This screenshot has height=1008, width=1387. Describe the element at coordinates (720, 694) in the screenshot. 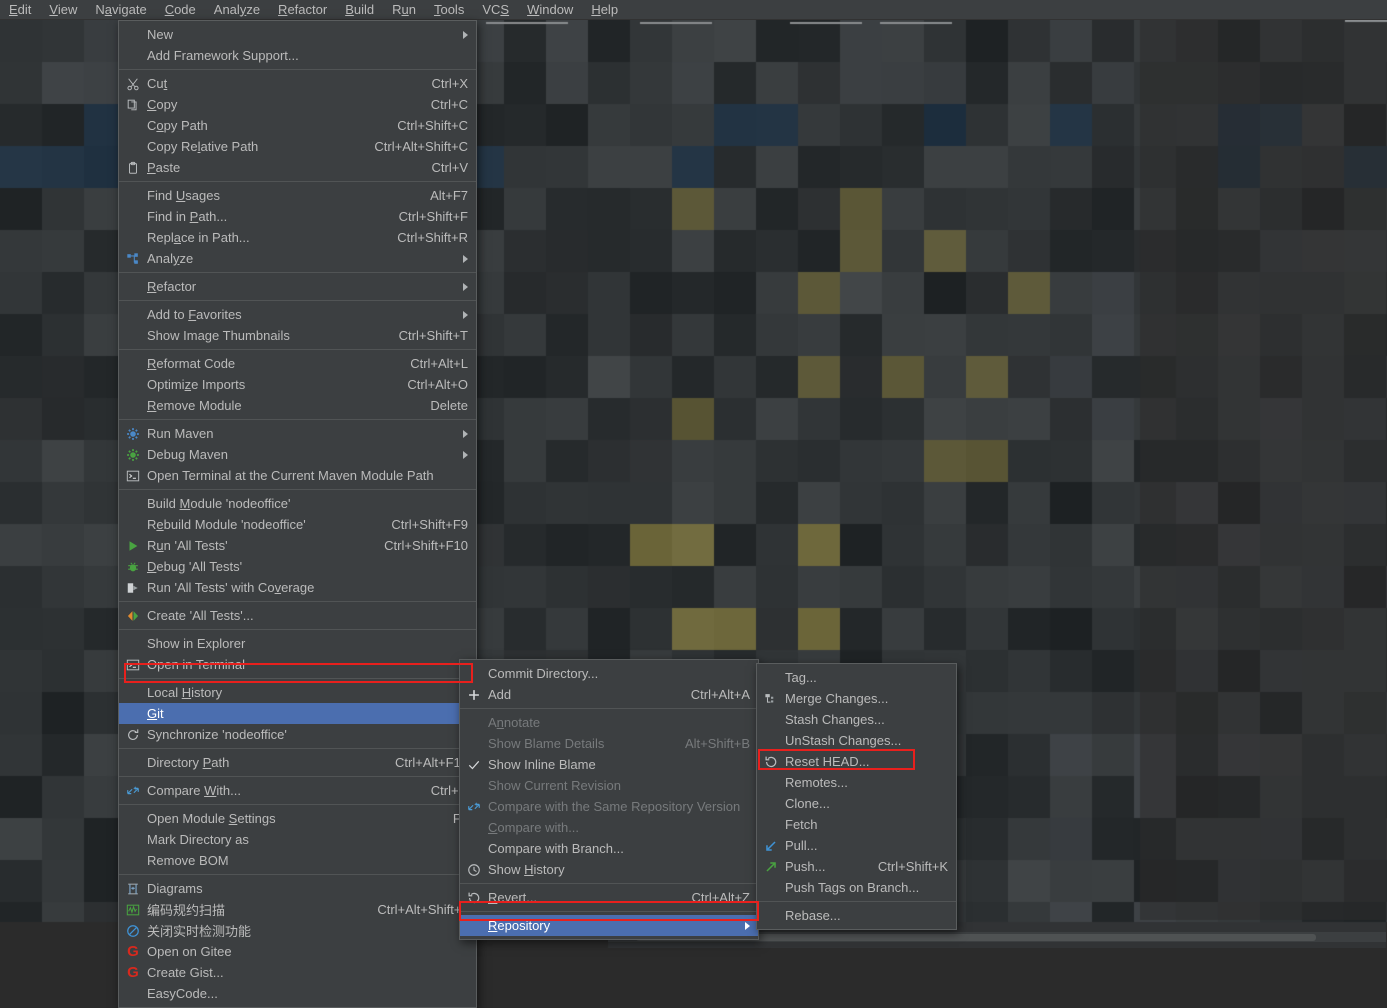

I see `menu-item-shortcut: Ctrl+Alt+A` at that location.